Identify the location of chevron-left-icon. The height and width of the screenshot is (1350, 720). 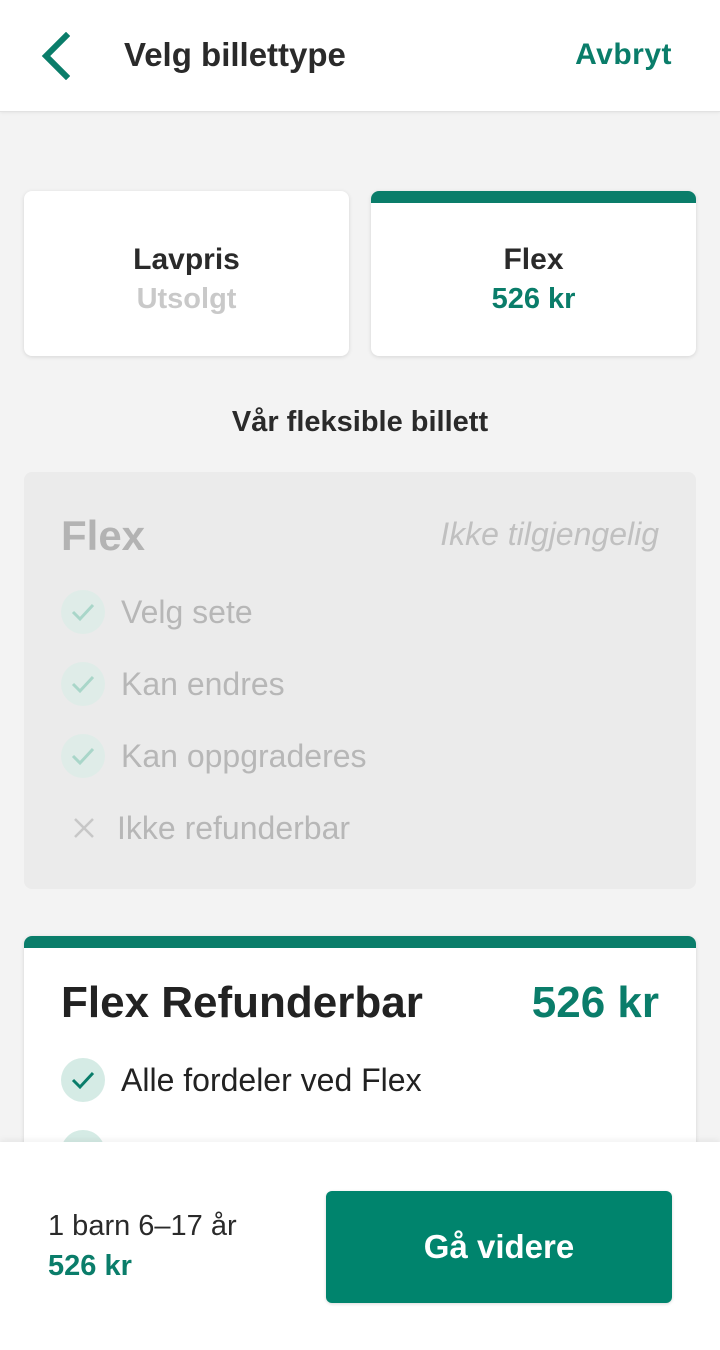
(55, 56).